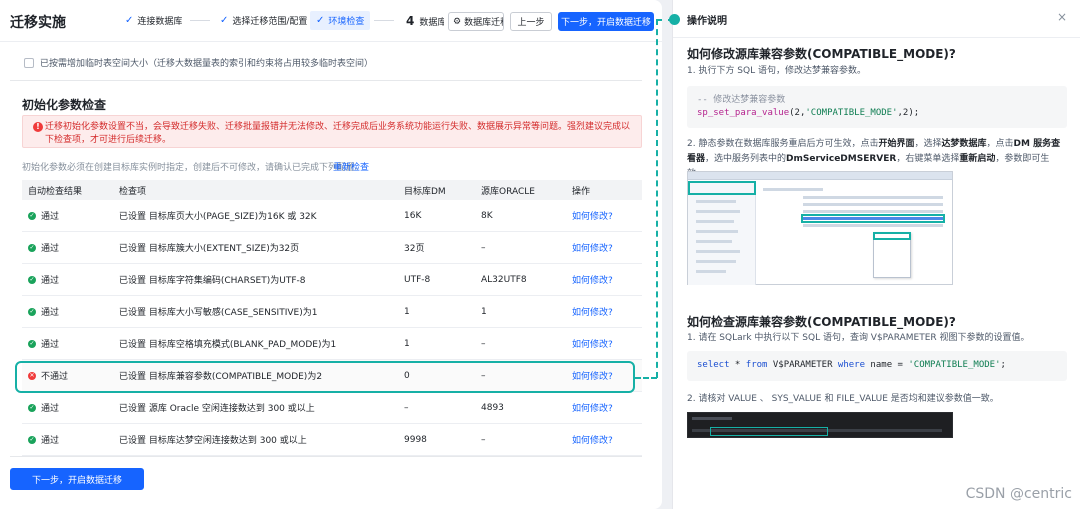 This screenshot has height=509, width=1080. Describe the element at coordinates (531, 21) in the screenshot. I see `prev-step-button: 上一步` at that location.